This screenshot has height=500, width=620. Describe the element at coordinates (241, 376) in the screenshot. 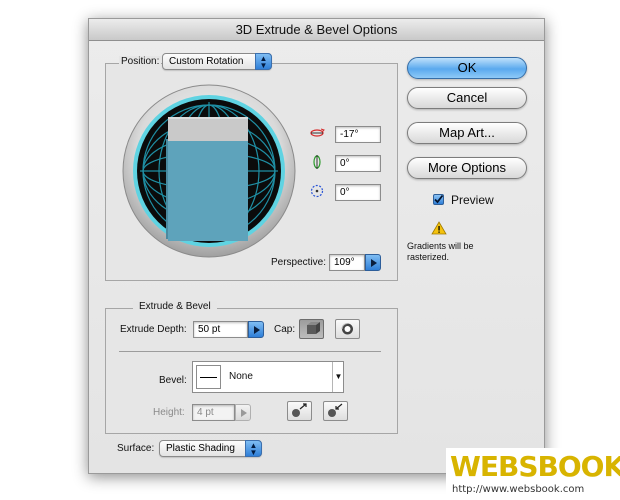

I see `bevel-select-value: None` at that location.